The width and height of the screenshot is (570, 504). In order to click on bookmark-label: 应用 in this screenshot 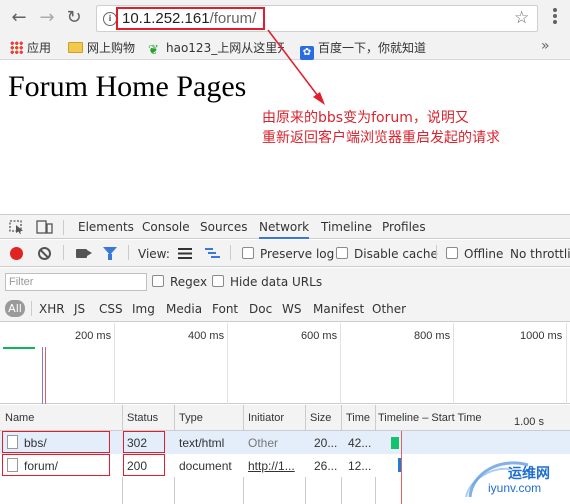, I will do `click(39, 48)`.